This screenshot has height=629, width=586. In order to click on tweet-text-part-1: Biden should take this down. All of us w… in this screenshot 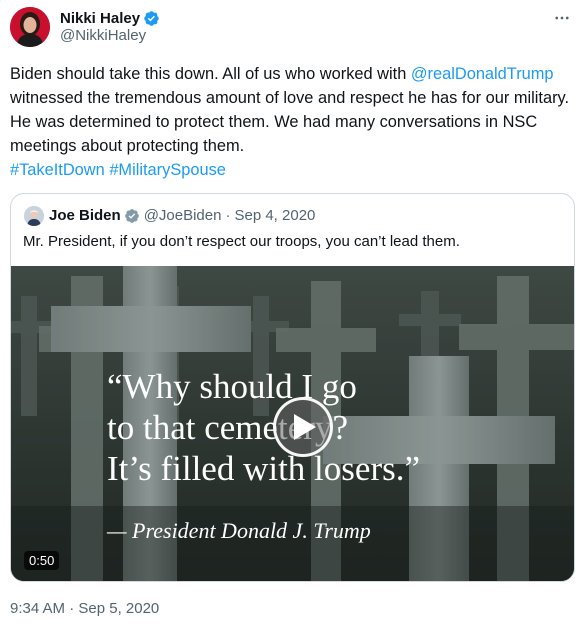, I will do `click(210, 74)`.